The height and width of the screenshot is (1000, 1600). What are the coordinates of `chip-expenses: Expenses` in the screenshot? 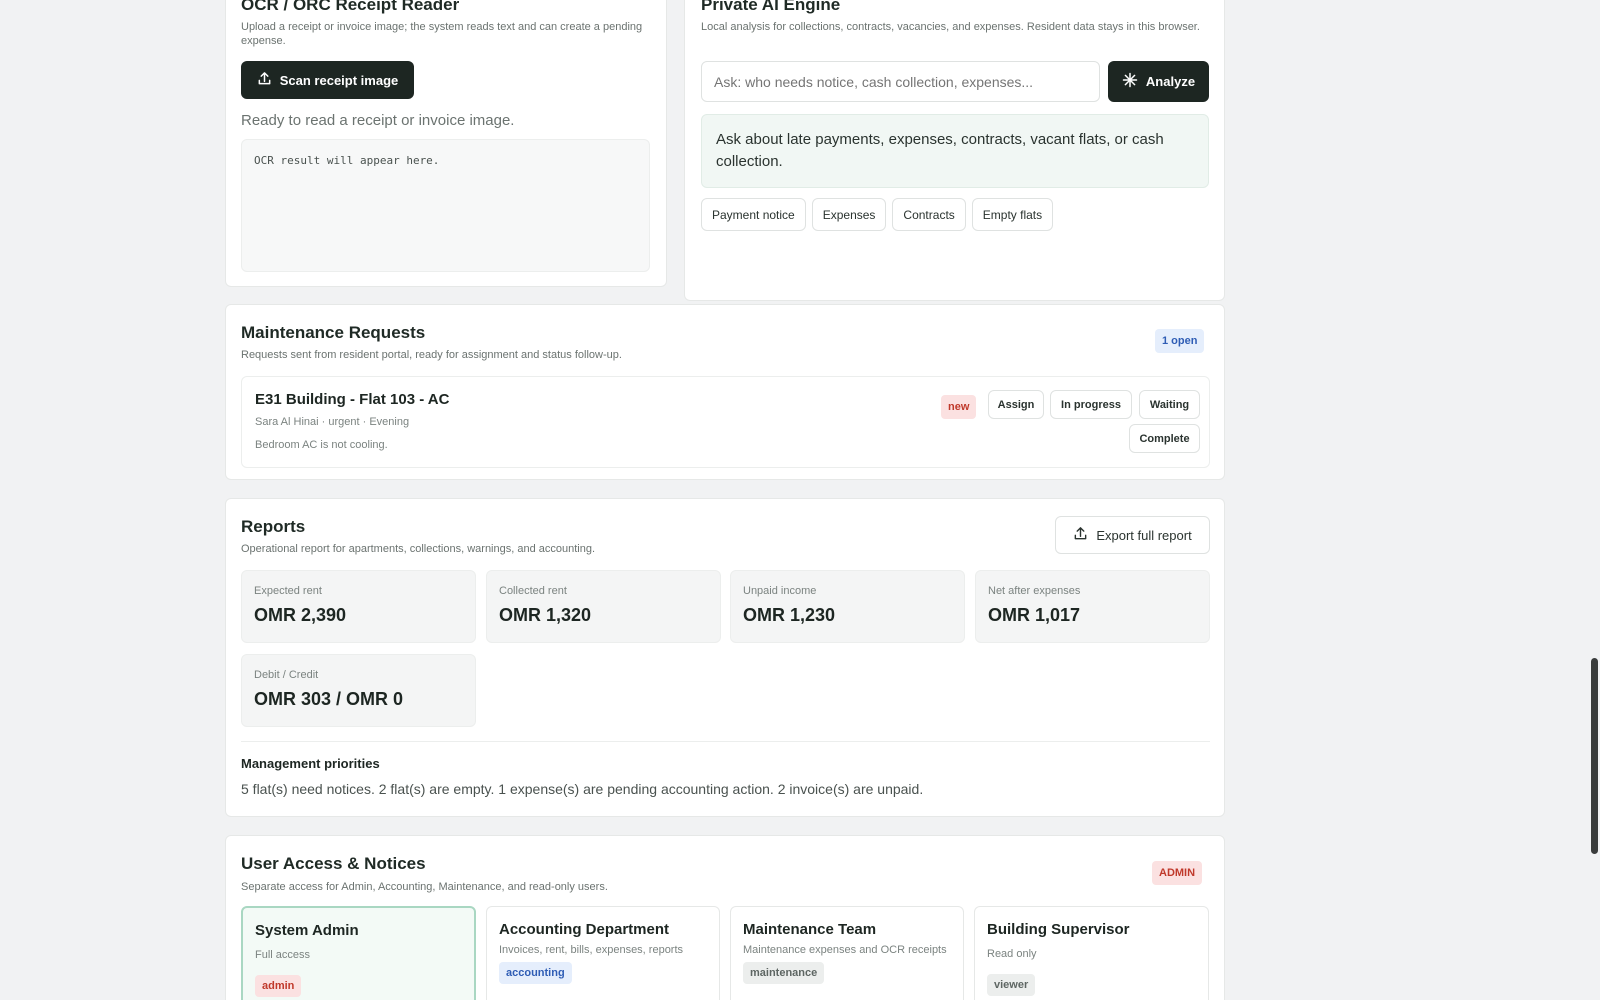 It's located at (849, 214).